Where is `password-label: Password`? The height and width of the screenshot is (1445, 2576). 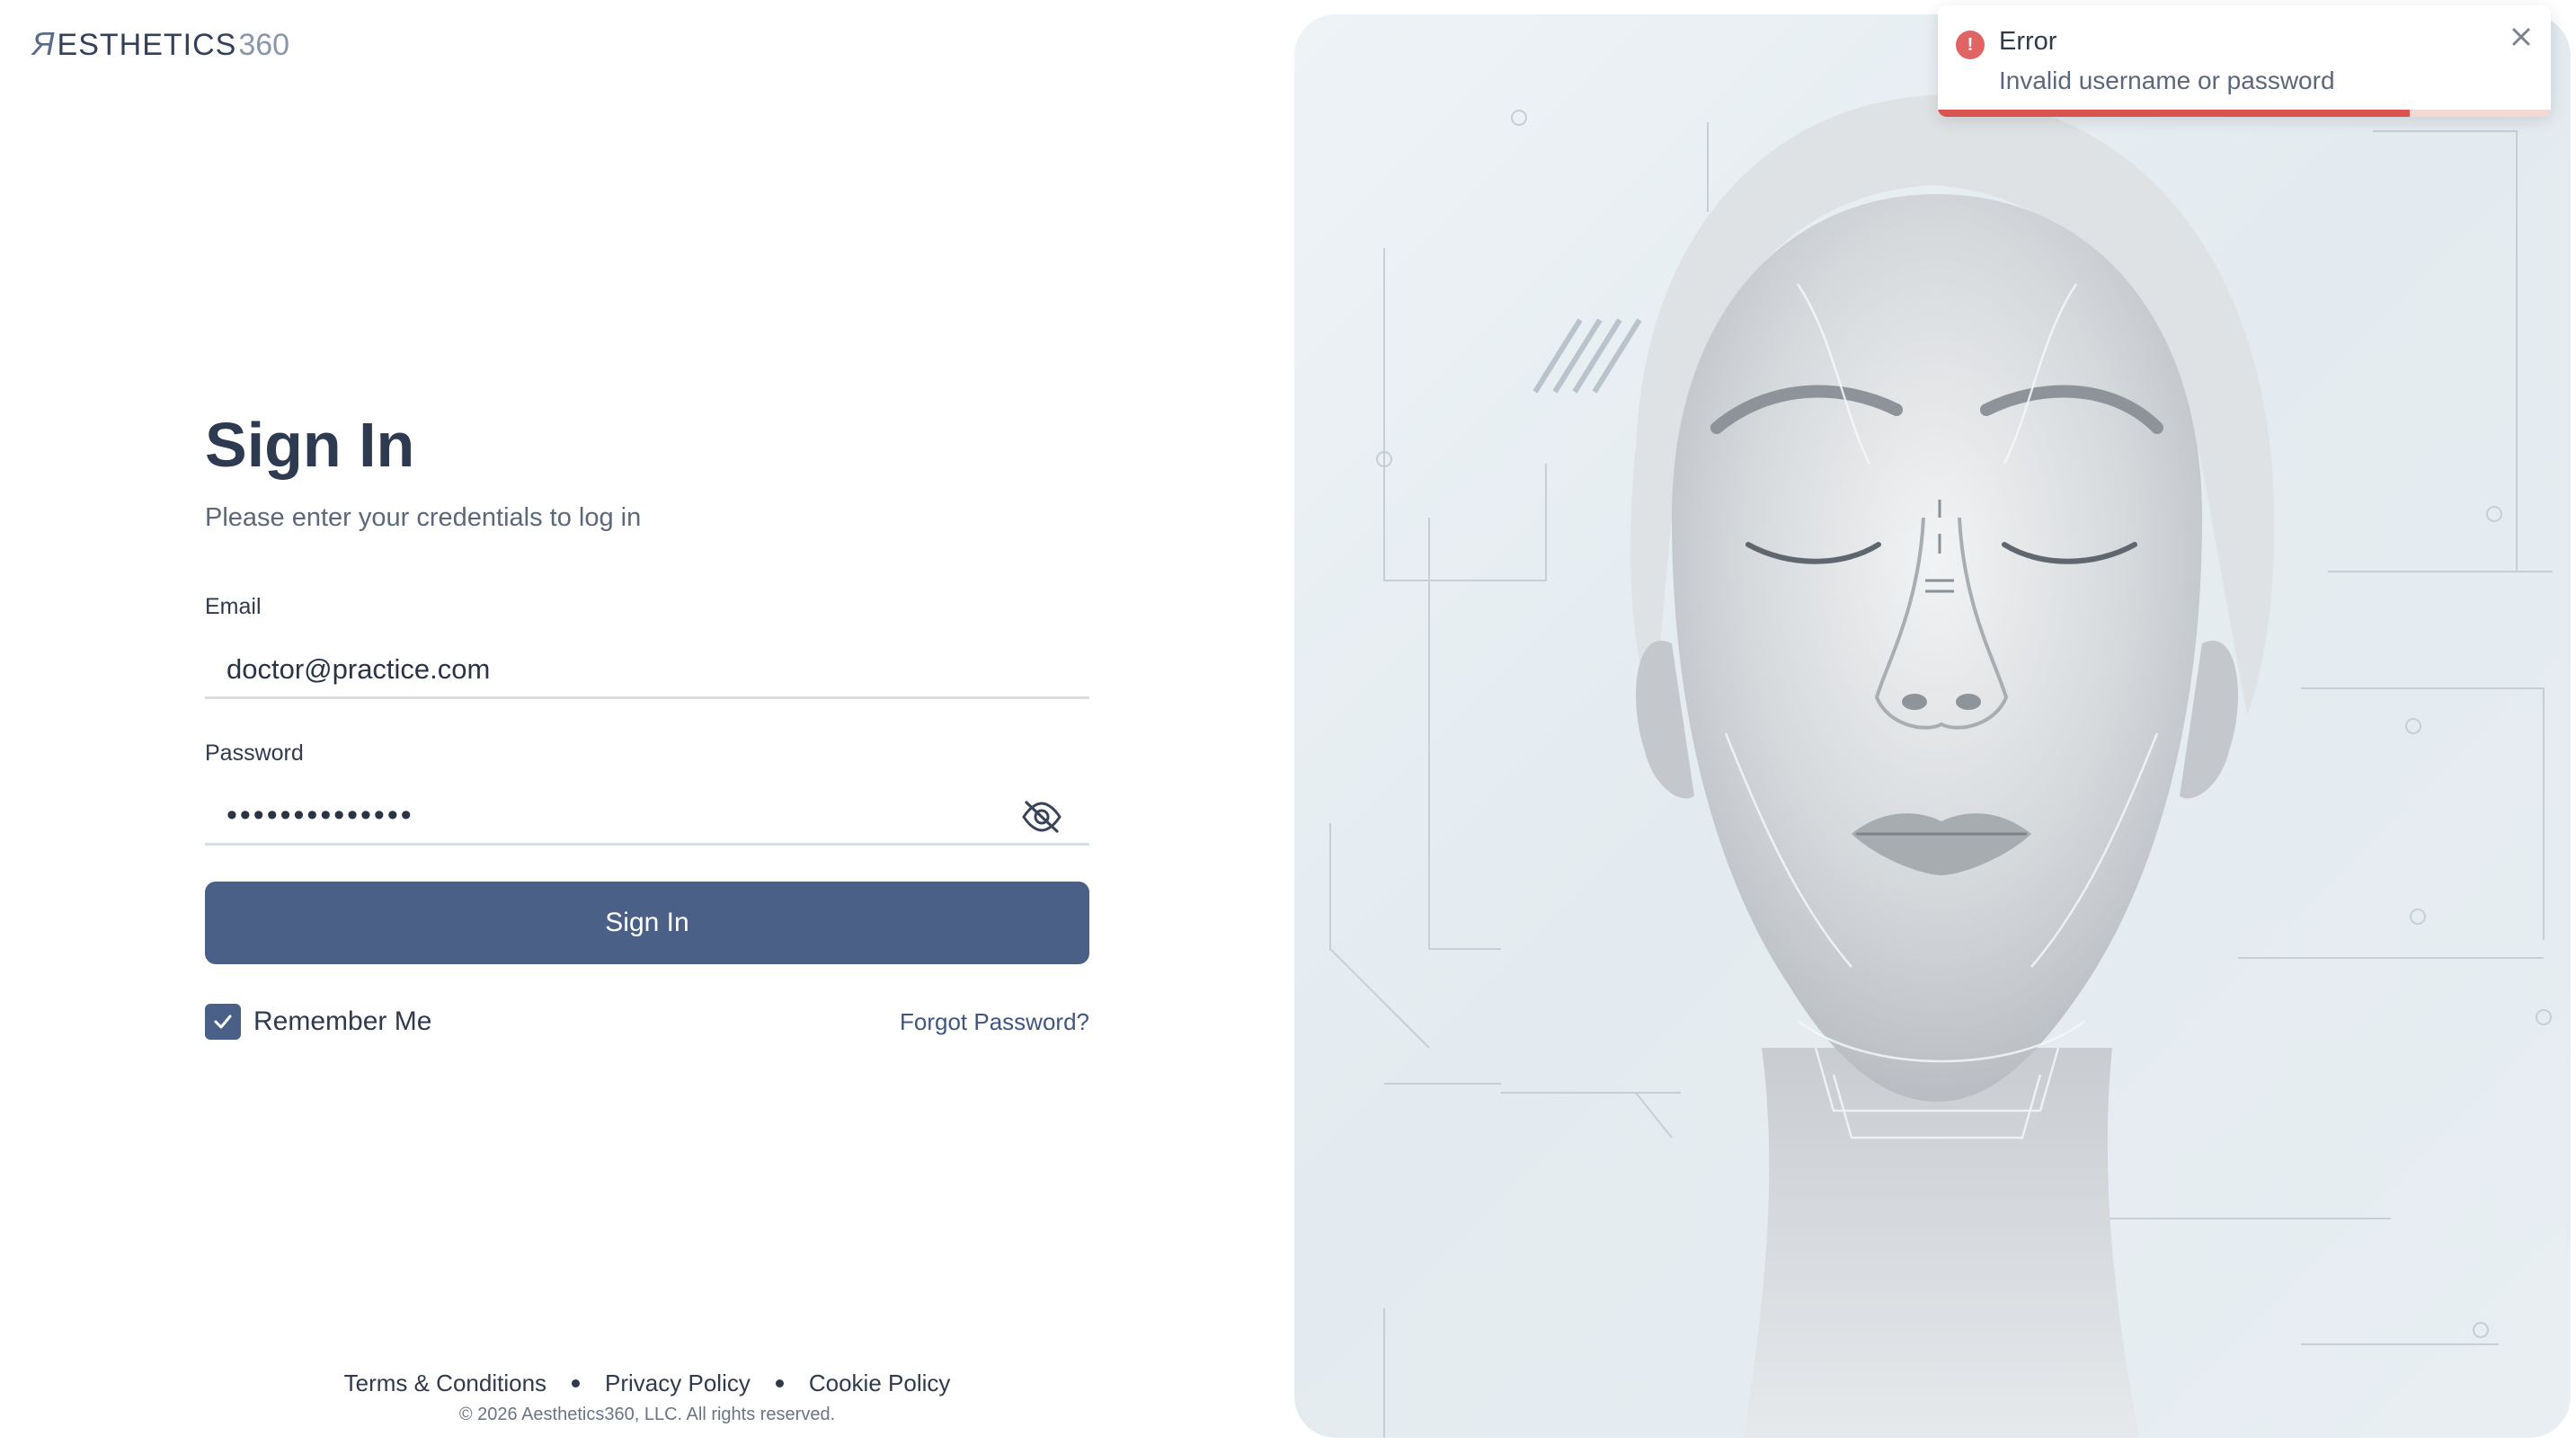 password-label: Password is located at coordinates (254, 753).